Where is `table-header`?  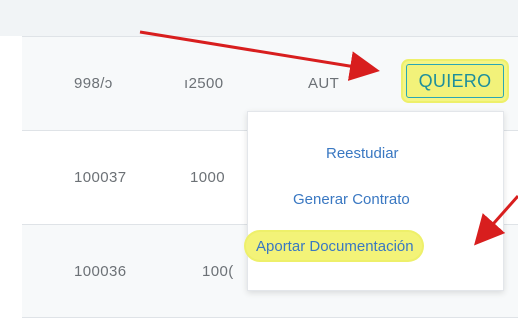 table-header is located at coordinates (259, 18).